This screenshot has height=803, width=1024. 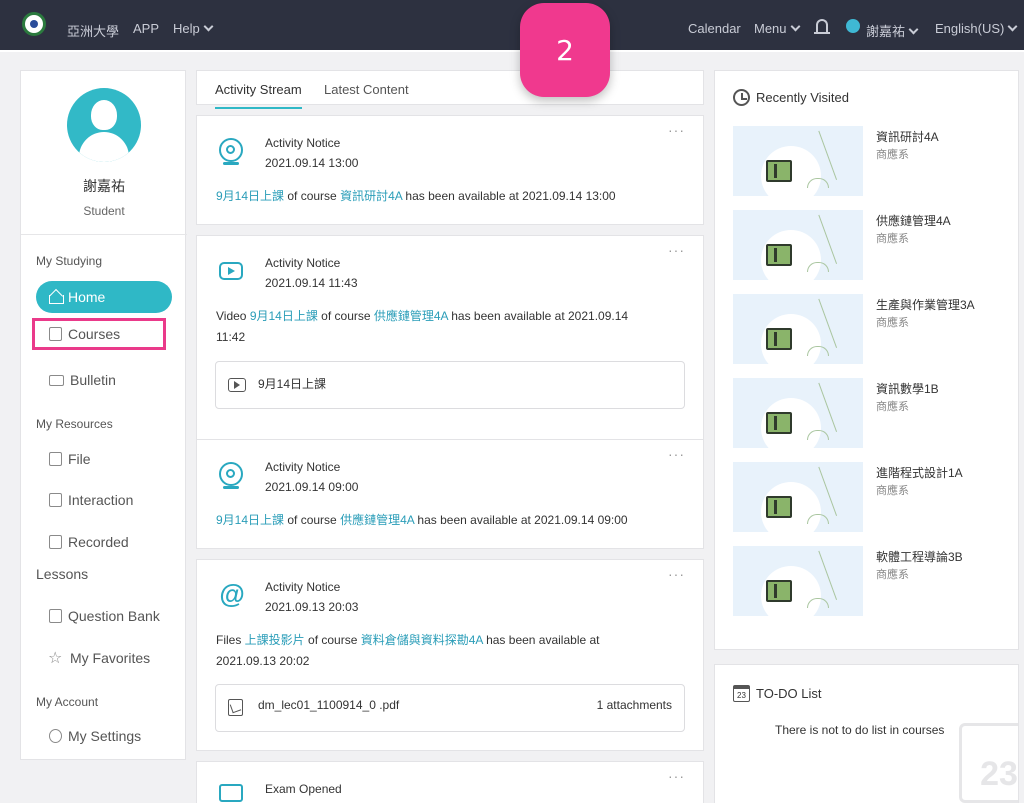 I want to click on recently-visited-label: Recently Visited, so click(x=802, y=97).